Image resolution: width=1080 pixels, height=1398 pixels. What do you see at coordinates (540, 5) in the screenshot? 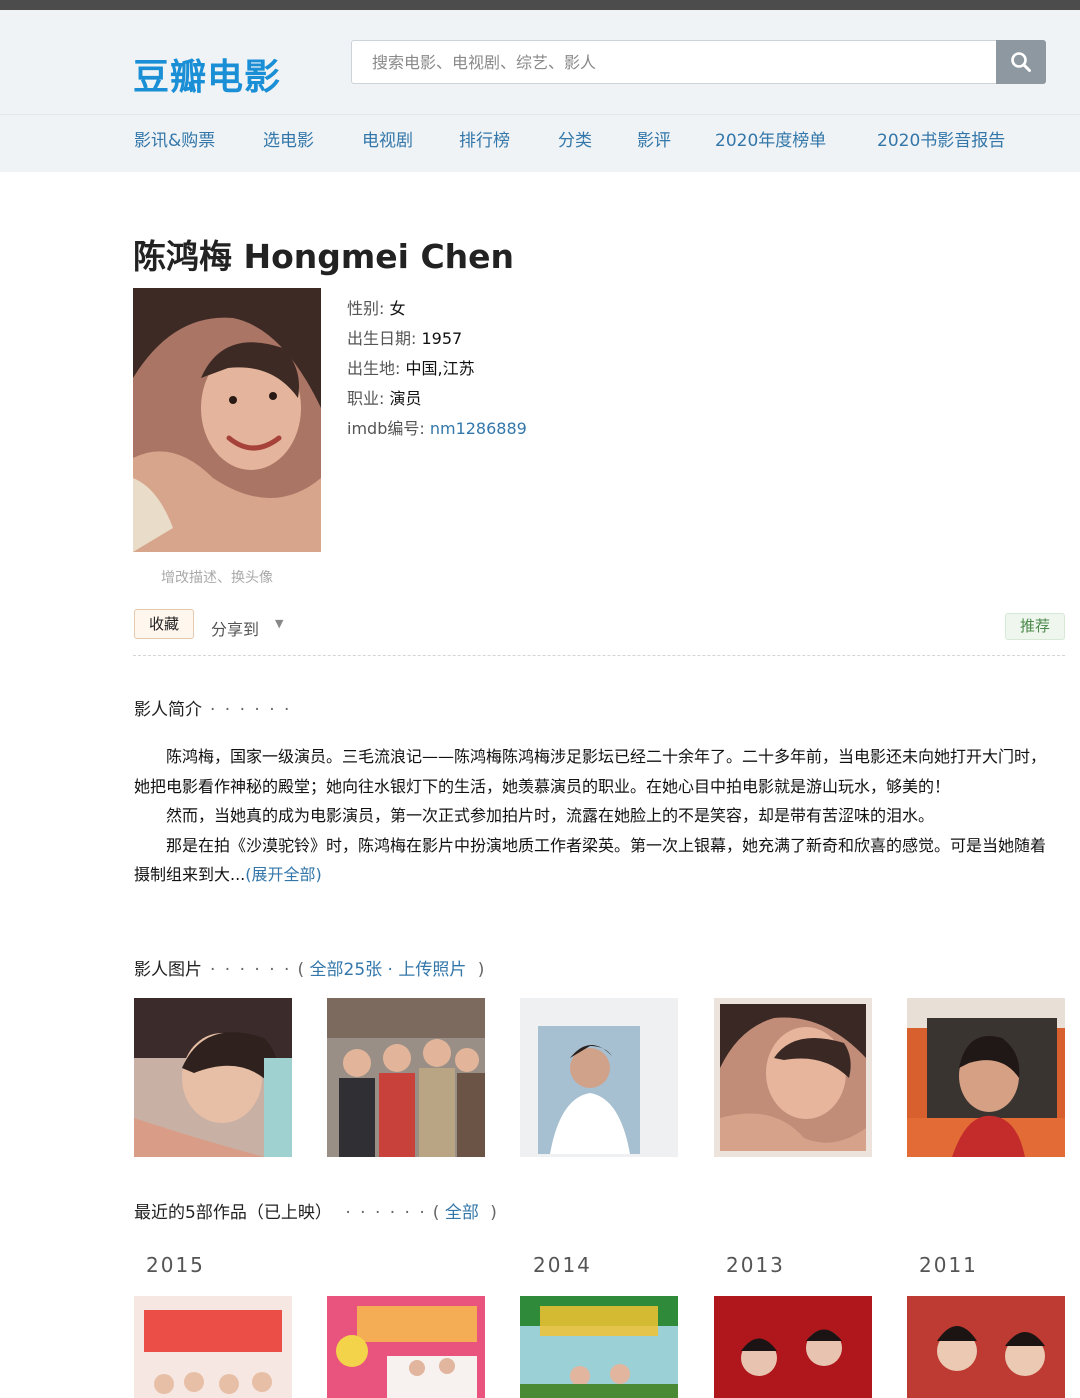
I see `browser-top-strip` at bounding box center [540, 5].